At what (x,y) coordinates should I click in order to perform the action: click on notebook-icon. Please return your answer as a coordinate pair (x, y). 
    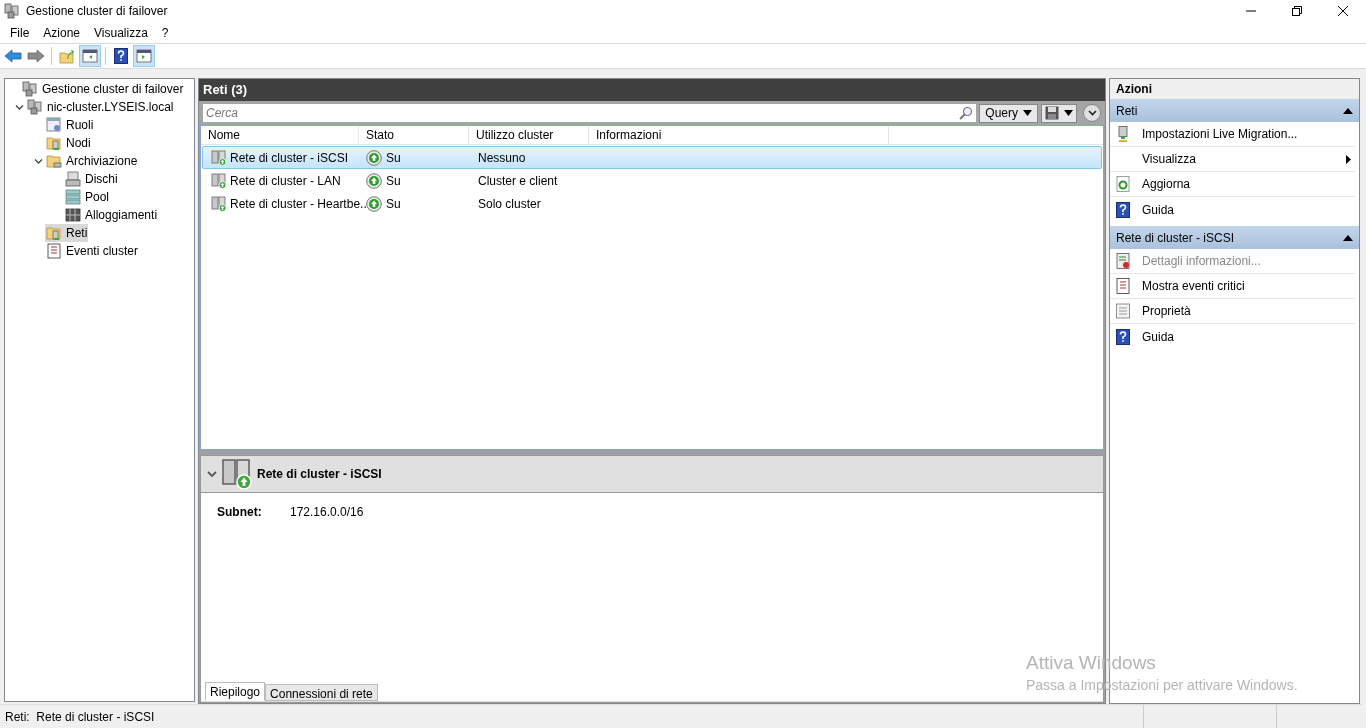
    Looking at the image, I should click on (1123, 261).